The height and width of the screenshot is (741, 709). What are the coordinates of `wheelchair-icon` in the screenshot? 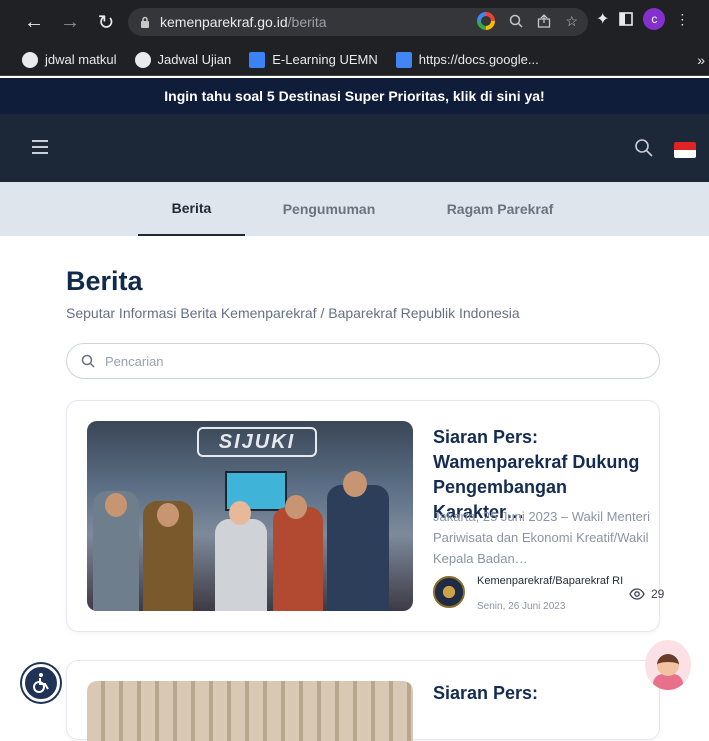 It's located at (41, 683).